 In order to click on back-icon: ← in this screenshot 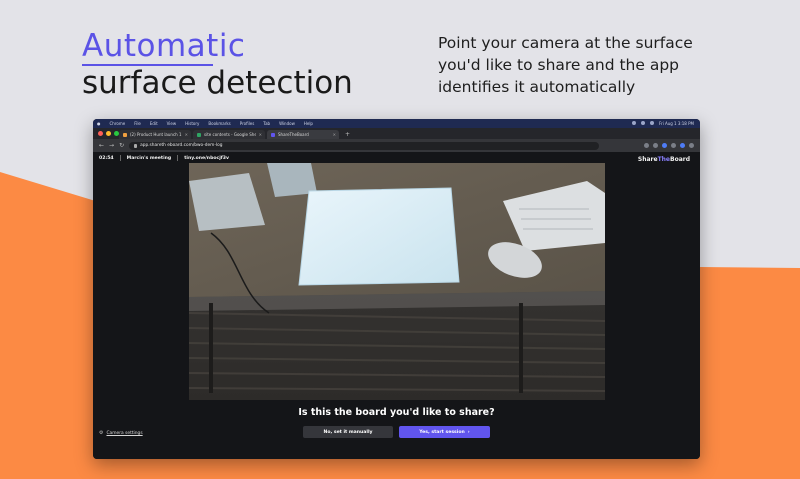, I will do `click(101, 145)`.